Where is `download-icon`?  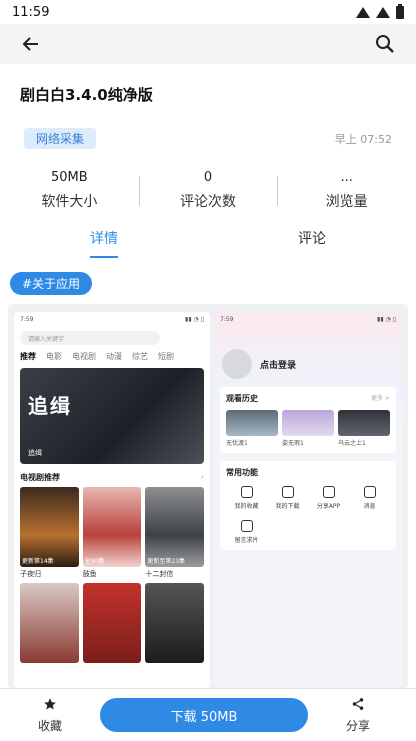
download-icon is located at coordinates (287, 492).